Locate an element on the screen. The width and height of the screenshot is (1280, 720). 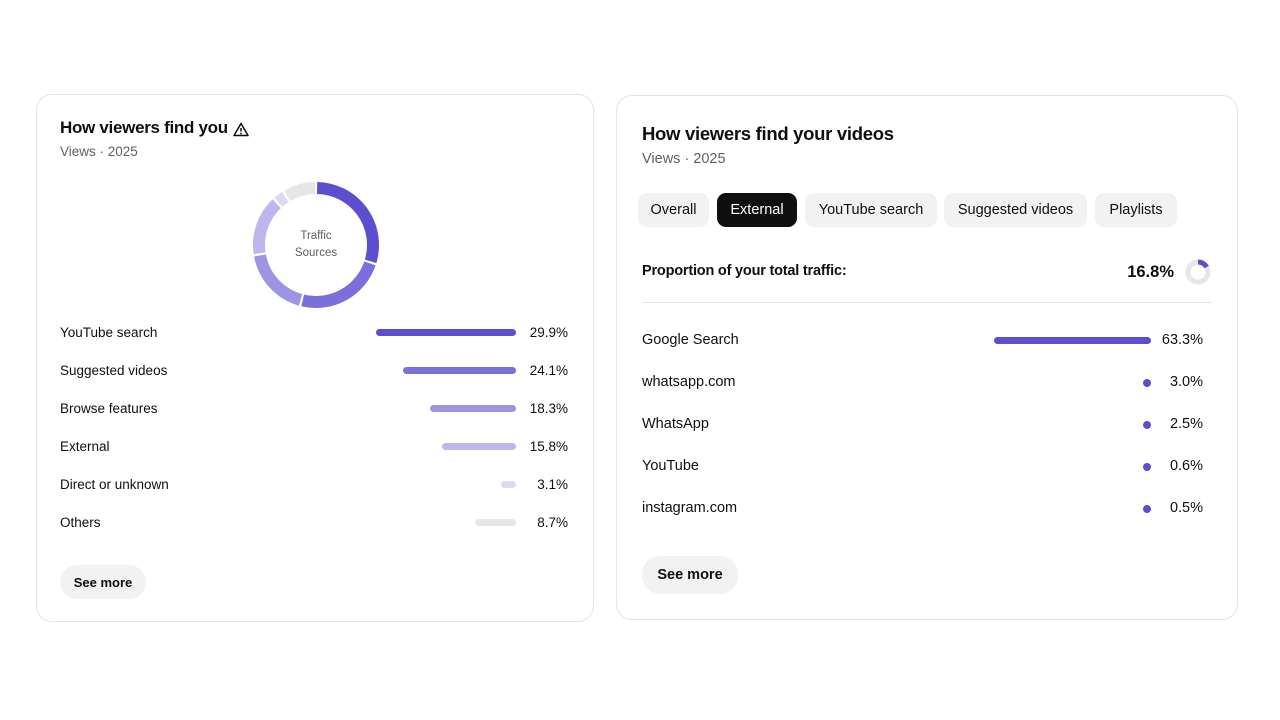
donut-center-line2: Sources is located at coordinates (316, 253).